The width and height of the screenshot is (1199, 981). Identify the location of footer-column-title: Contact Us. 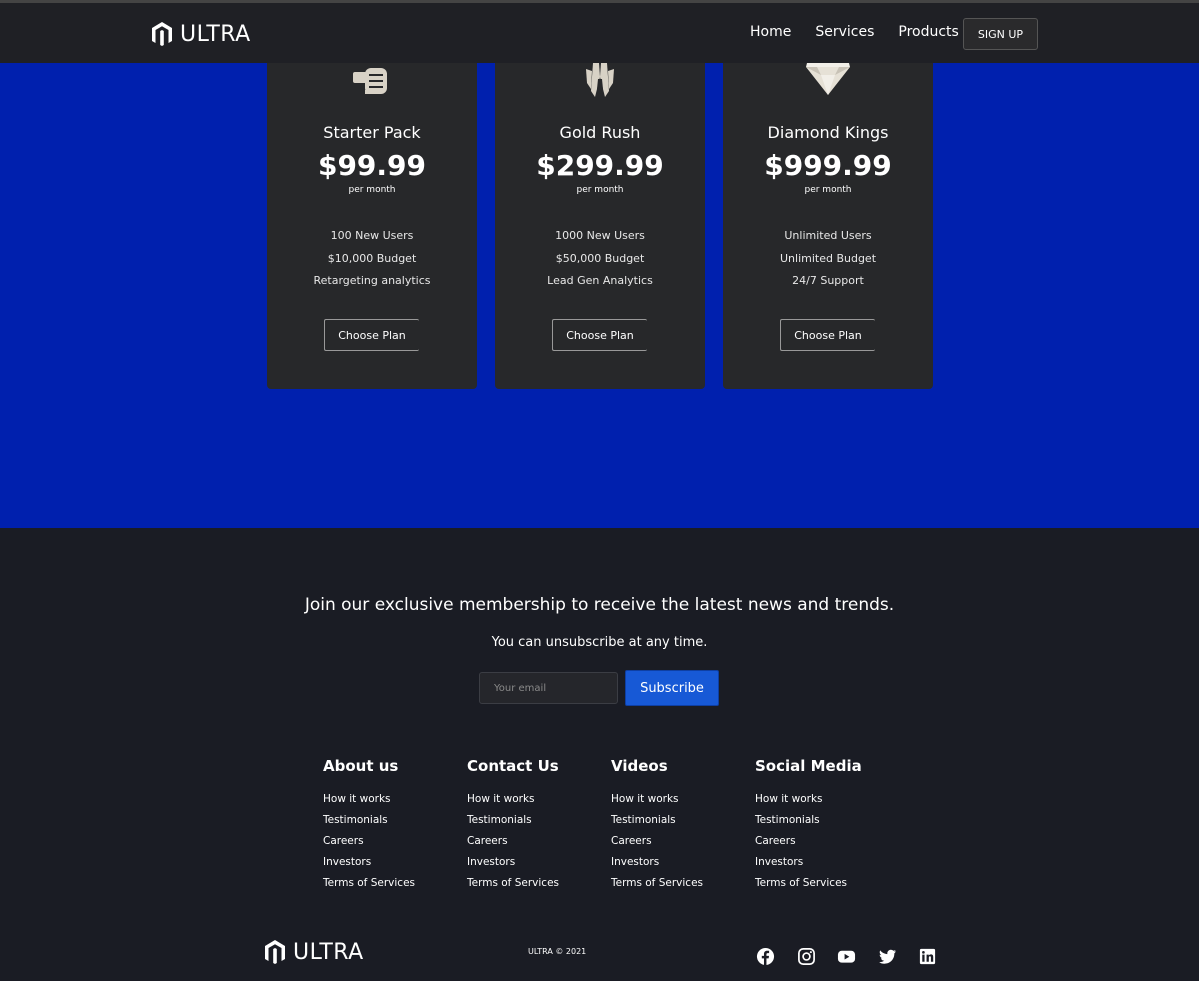
(513, 766).